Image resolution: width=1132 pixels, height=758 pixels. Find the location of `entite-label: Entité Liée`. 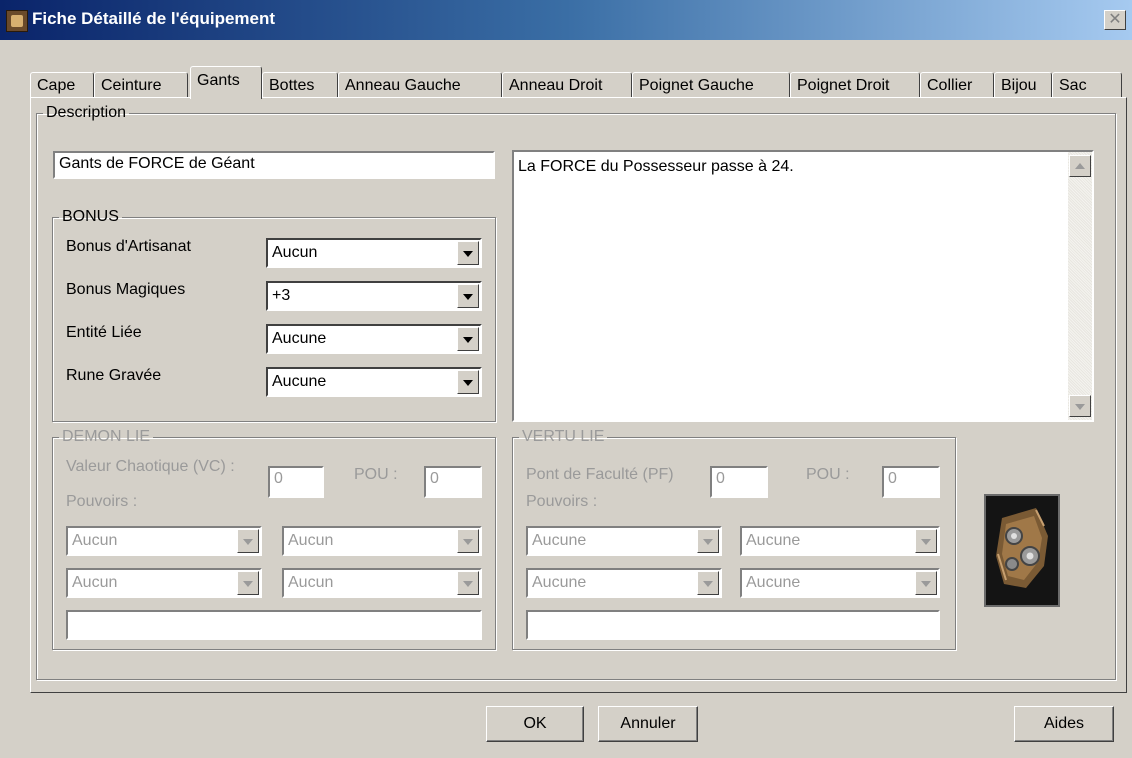

entite-label: Entité Liée is located at coordinates (104, 332).